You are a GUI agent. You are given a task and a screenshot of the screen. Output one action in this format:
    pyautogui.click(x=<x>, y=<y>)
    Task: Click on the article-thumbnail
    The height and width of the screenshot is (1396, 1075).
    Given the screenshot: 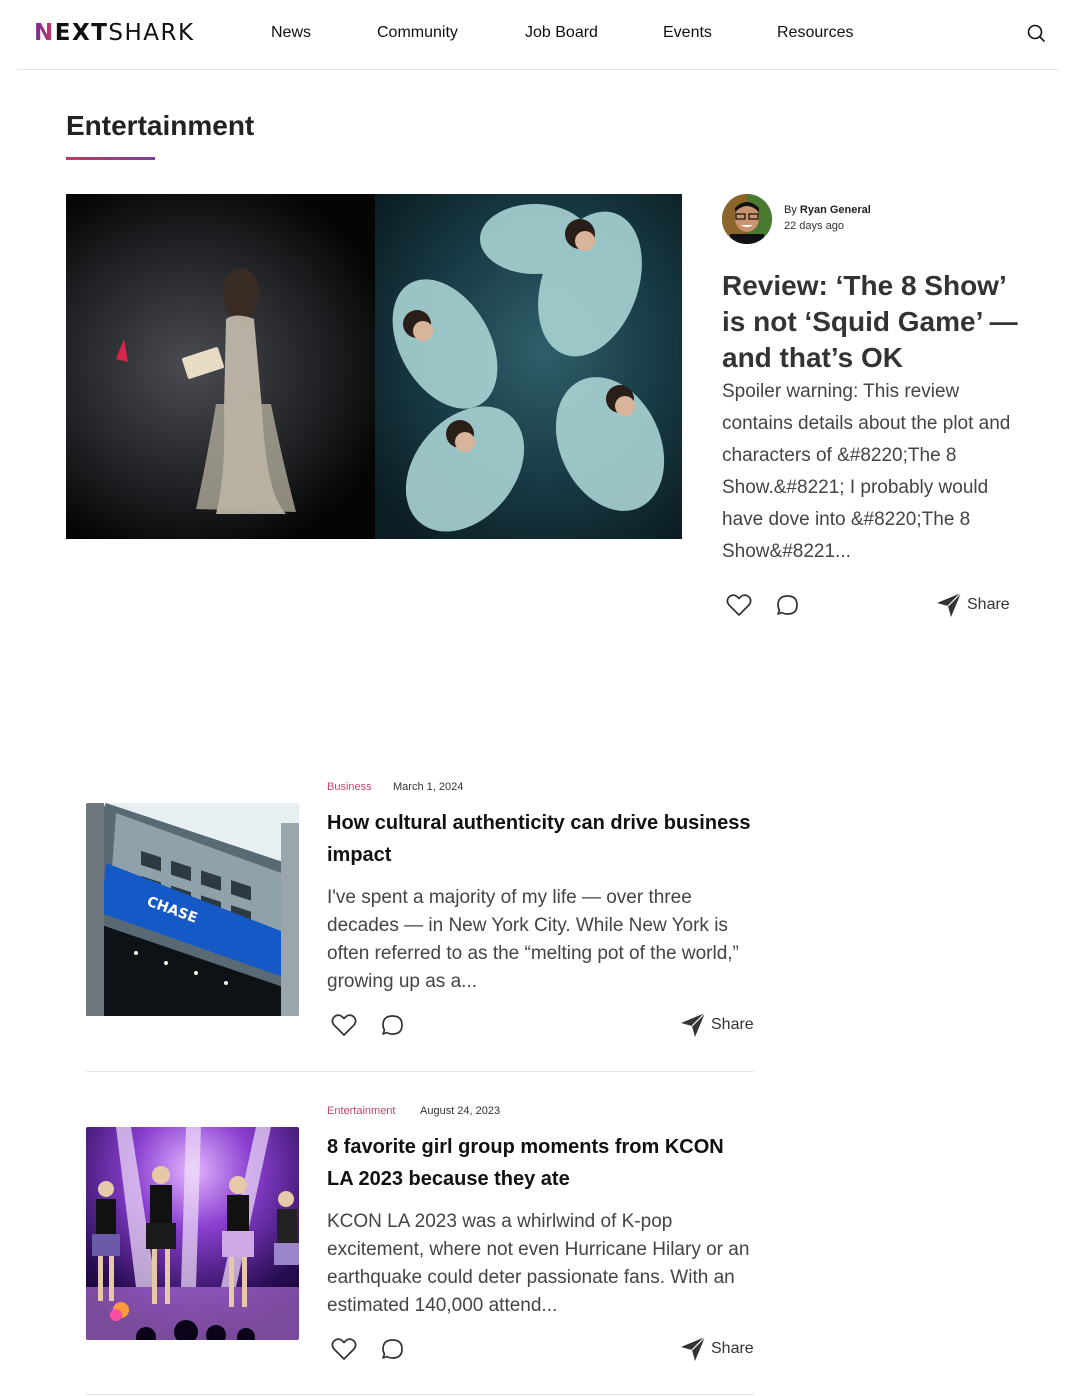 What is the action you would take?
    pyautogui.click(x=192, y=1233)
    